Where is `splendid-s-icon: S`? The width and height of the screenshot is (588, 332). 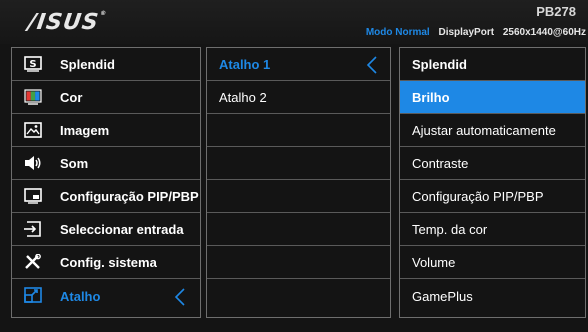
splendid-s-icon: S is located at coordinates (33, 64).